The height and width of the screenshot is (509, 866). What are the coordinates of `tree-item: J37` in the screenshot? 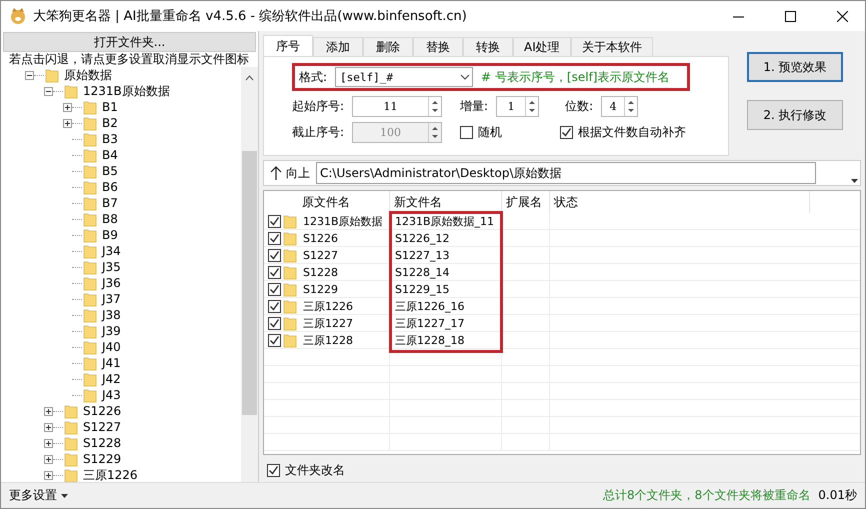 It's located at (111, 299).